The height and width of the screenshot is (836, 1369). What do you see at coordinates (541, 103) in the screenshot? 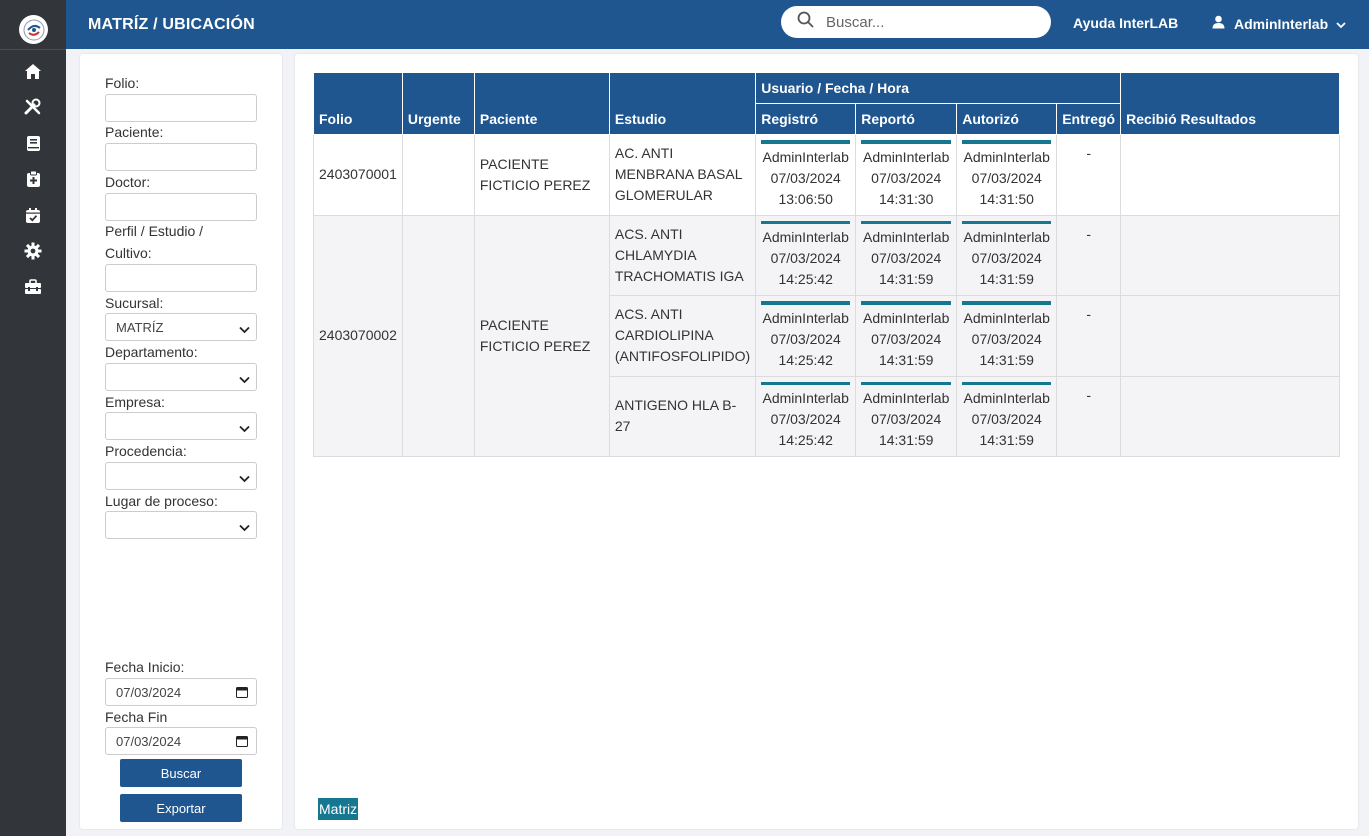
I see `header-paciente: Paciente` at bounding box center [541, 103].